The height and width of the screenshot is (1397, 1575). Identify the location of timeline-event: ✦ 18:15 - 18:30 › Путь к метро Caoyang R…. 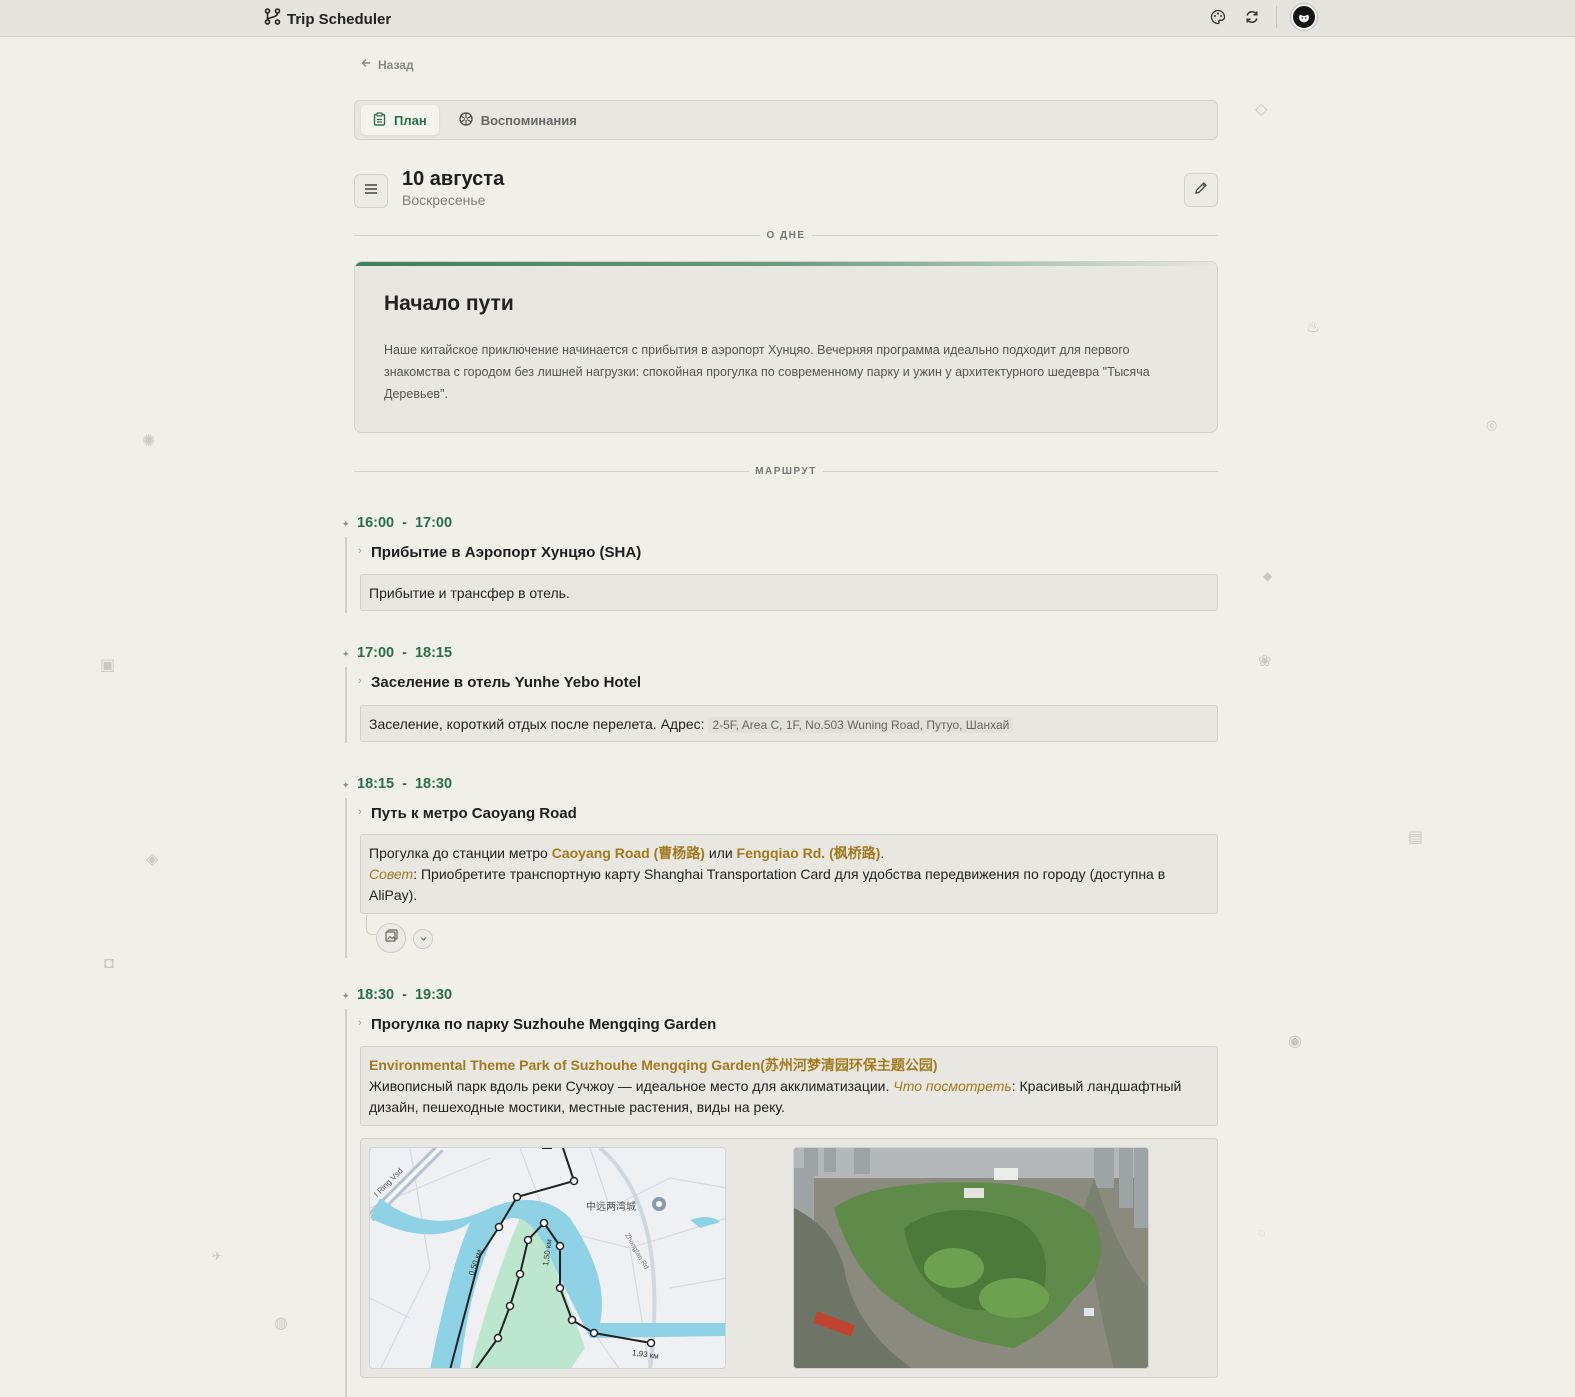
(780, 867).